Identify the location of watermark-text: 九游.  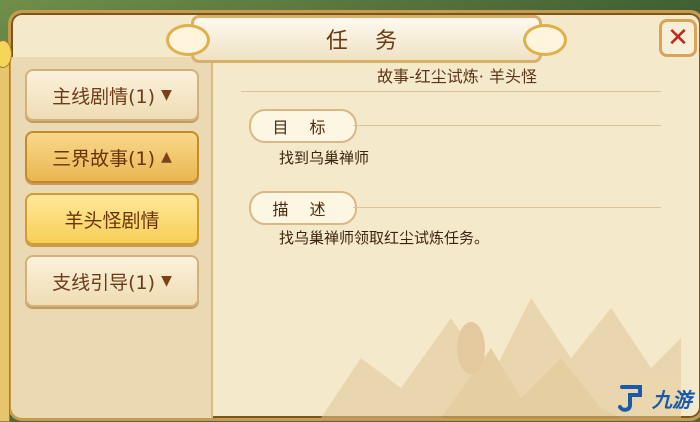
(672, 399).